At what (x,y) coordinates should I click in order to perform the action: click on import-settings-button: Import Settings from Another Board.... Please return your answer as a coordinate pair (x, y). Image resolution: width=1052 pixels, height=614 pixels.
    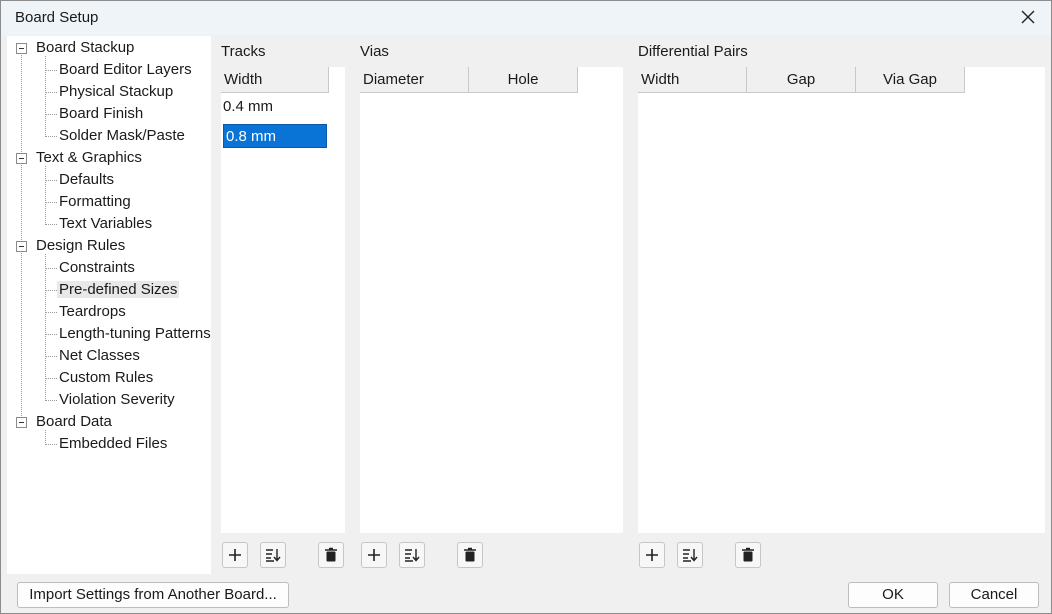
    Looking at the image, I should click on (153, 595).